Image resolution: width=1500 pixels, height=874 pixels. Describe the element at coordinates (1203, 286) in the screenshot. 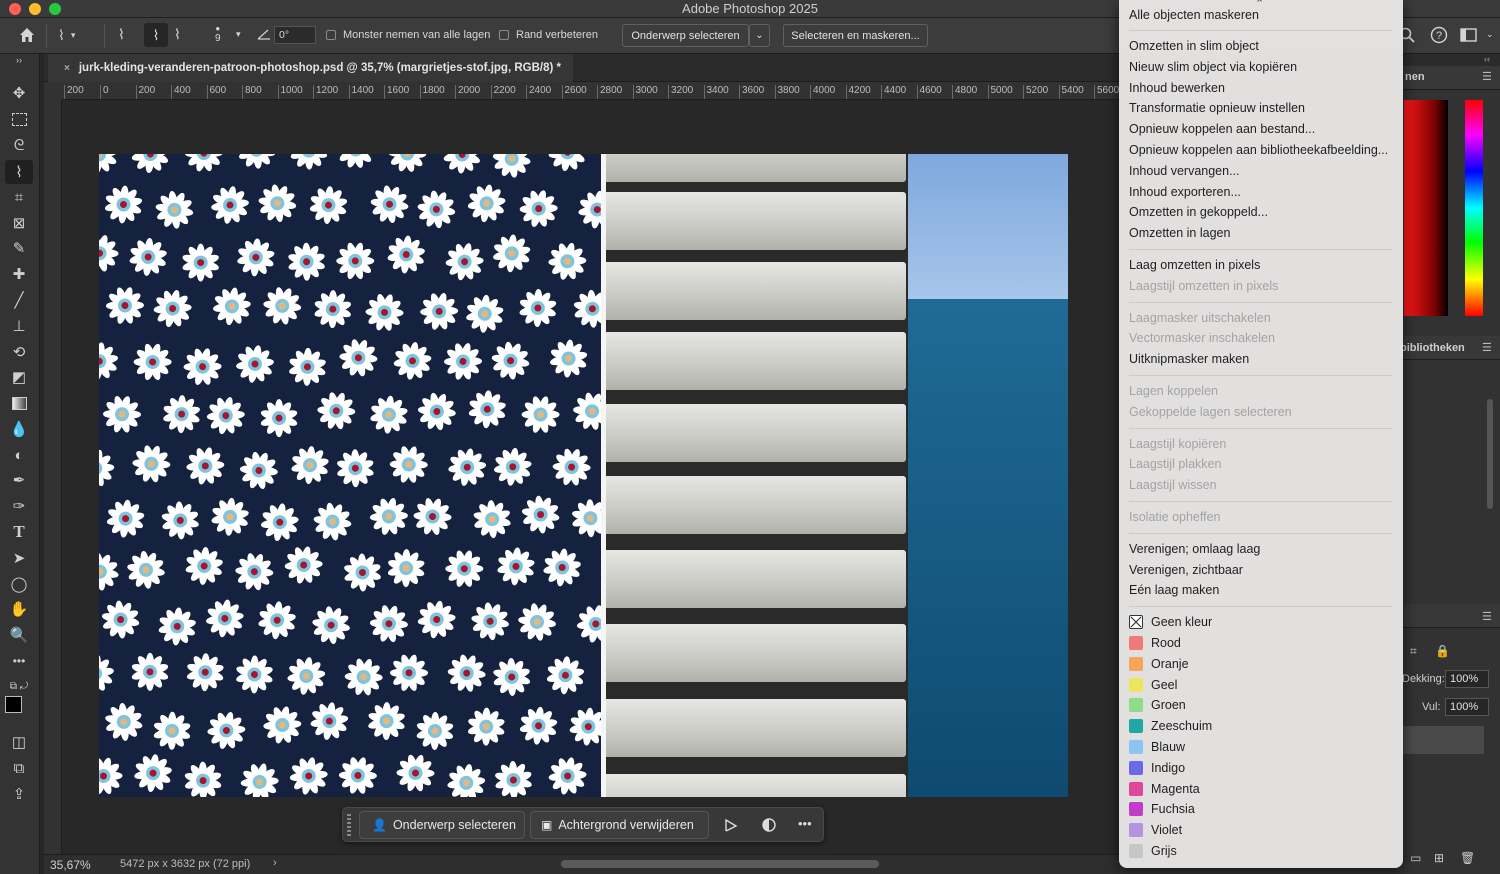

I see `menu-item: Laagstijl omzetten in pixels` at that location.